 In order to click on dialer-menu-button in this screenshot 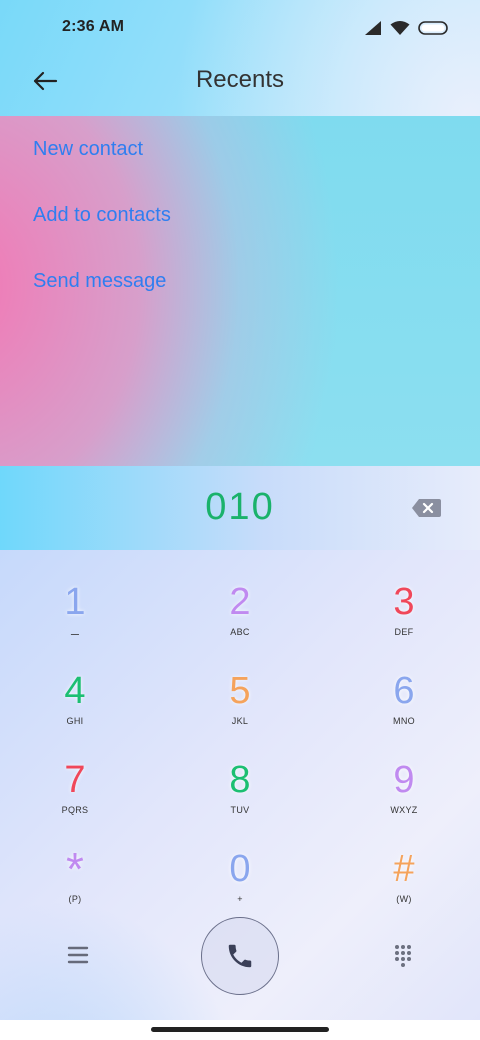, I will do `click(78, 955)`.